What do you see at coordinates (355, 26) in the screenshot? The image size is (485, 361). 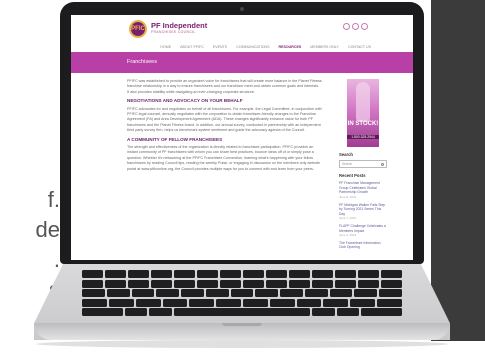 I see `twitter-icon` at bounding box center [355, 26].